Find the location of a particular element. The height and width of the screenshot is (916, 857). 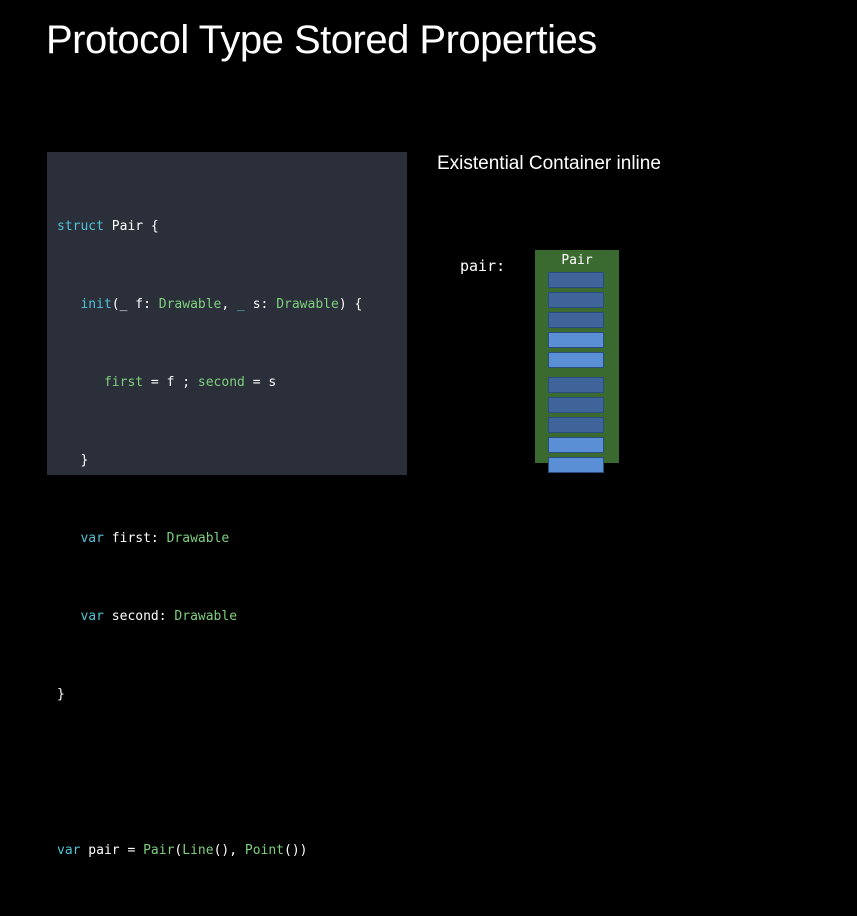

existential-container: Pair is located at coordinates (577, 361).